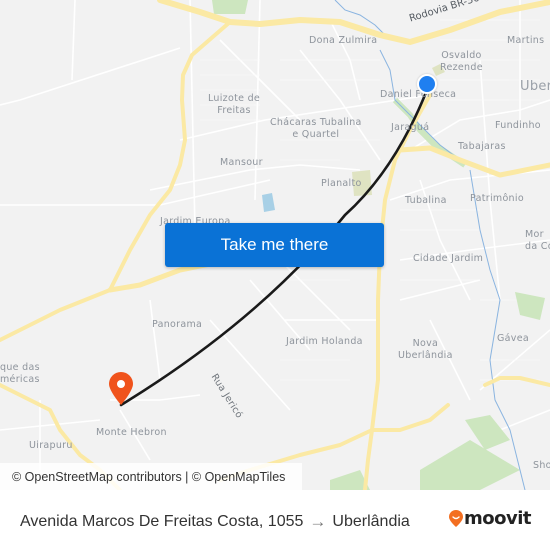 Image resolution: width=550 pixels, height=550 pixels. What do you see at coordinates (425, 349) in the screenshot?
I see `place-label-nova-uberlandia: Nova Uberlândia` at bounding box center [425, 349].